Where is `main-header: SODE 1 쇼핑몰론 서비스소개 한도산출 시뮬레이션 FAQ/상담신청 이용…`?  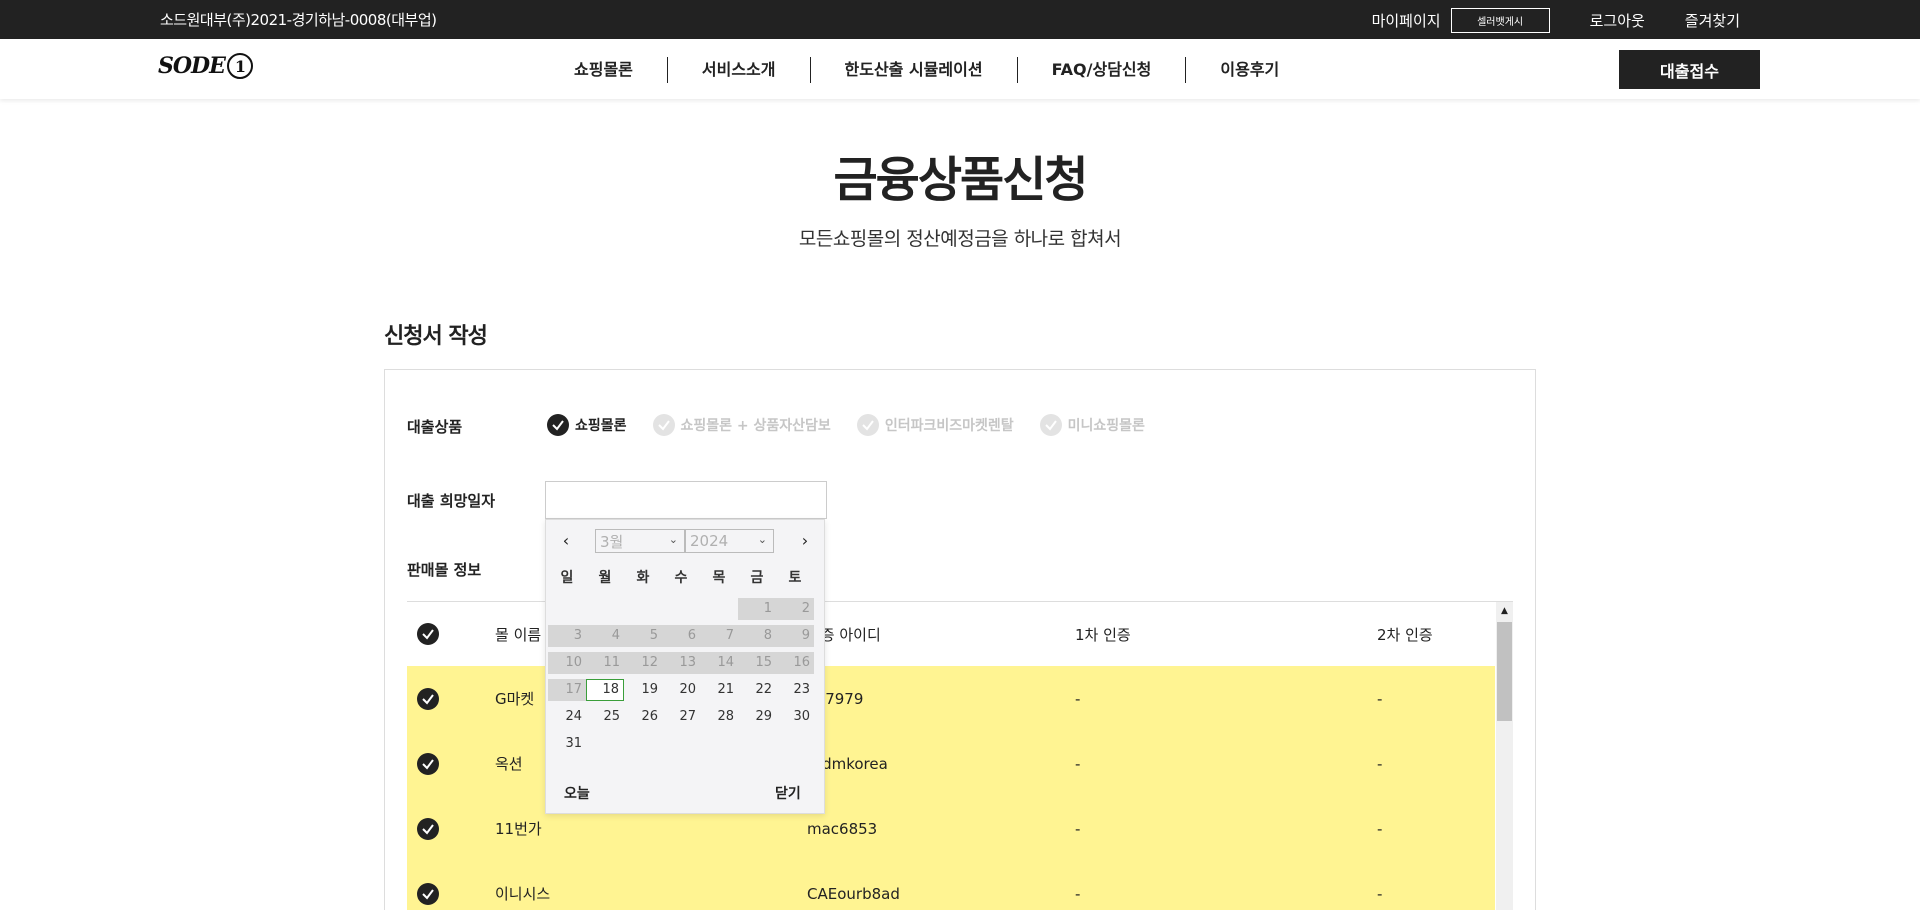 main-header: SODE 1 쇼핑몰론 서비스소개 한도산출 시뮬레이션 FAQ/상담신청 이용… is located at coordinates (960, 69).